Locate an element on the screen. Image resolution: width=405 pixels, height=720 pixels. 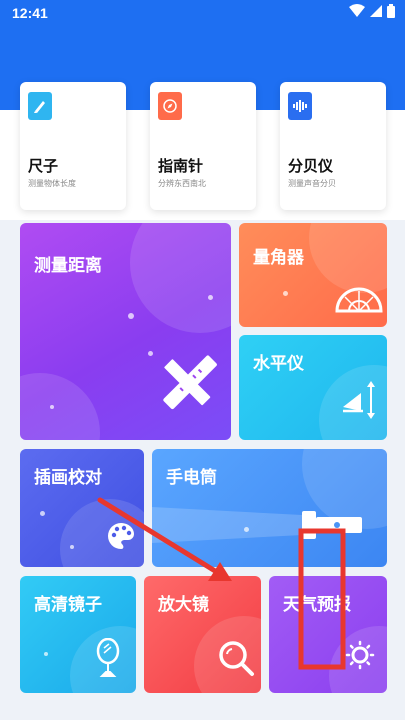
magnifier-label: 放大镜 is located at coordinates (183, 605).